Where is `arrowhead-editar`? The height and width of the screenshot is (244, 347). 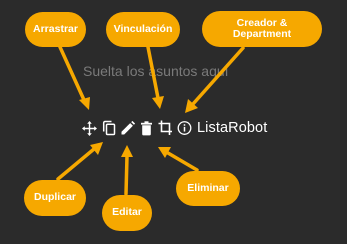
arrowhead-editar is located at coordinates (127, 151).